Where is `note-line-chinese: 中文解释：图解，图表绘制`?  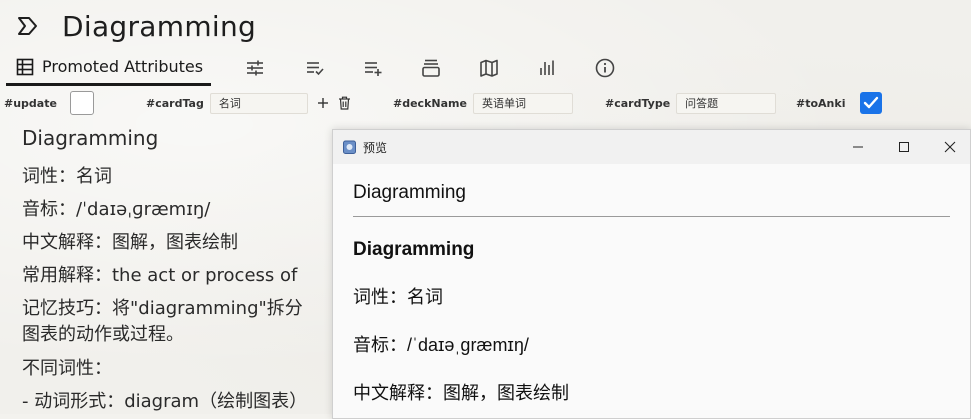
note-line-chinese: 中文解释：图解，图表绘制 is located at coordinates (130, 242).